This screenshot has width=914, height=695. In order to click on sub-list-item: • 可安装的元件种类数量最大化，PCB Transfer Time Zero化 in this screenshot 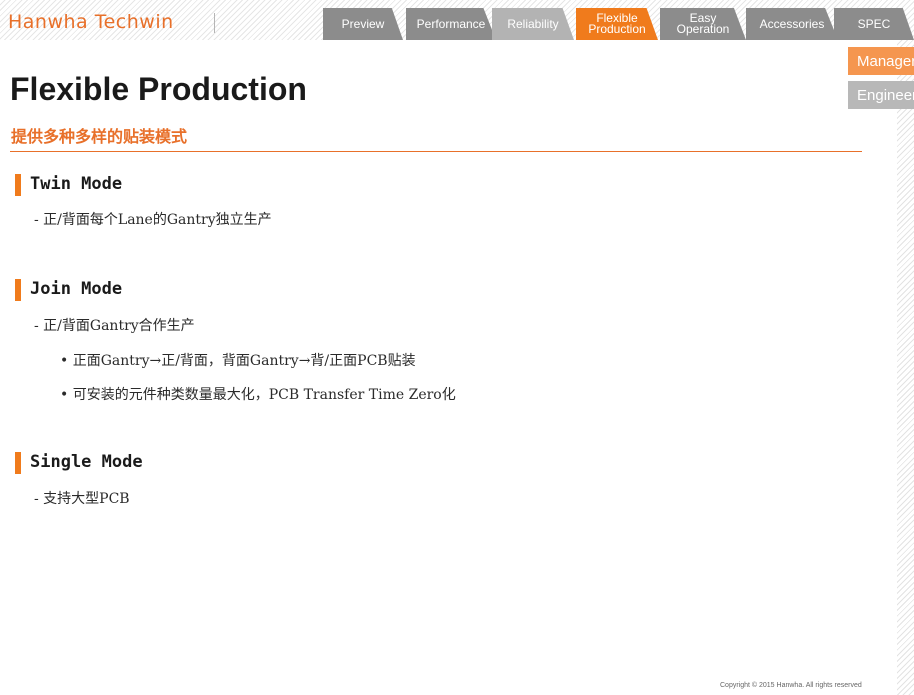, I will do `click(258, 395)`.